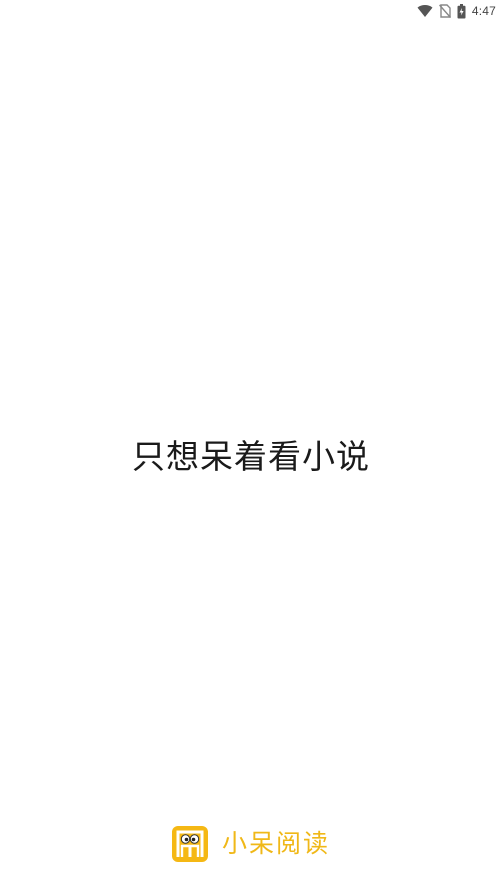  Describe the element at coordinates (251, 456) in the screenshot. I see `splash-slogan: 只想呆着看小说` at that location.